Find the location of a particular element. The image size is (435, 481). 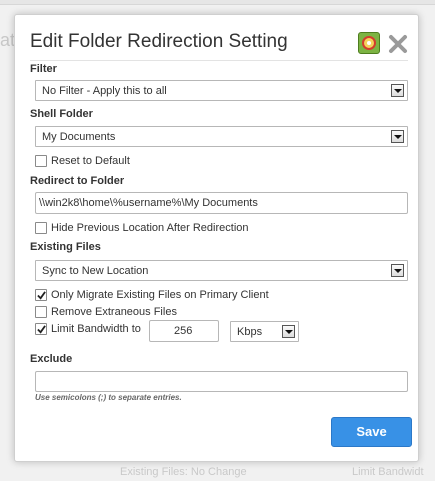

dialog-title: Edit Folder Redirection Setting is located at coordinates (159, 41).